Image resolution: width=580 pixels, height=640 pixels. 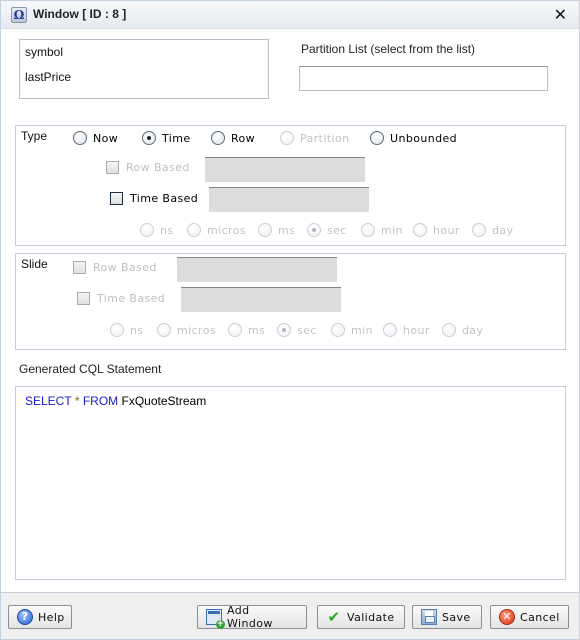 I want to click on field-list: symbol lastPrice, so click(x=144, y=69).